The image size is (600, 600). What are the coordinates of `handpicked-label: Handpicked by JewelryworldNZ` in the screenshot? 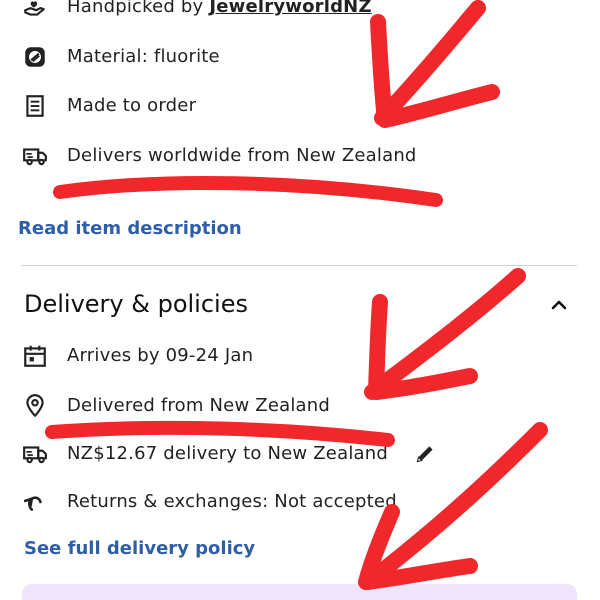 It's located at (219, 9).